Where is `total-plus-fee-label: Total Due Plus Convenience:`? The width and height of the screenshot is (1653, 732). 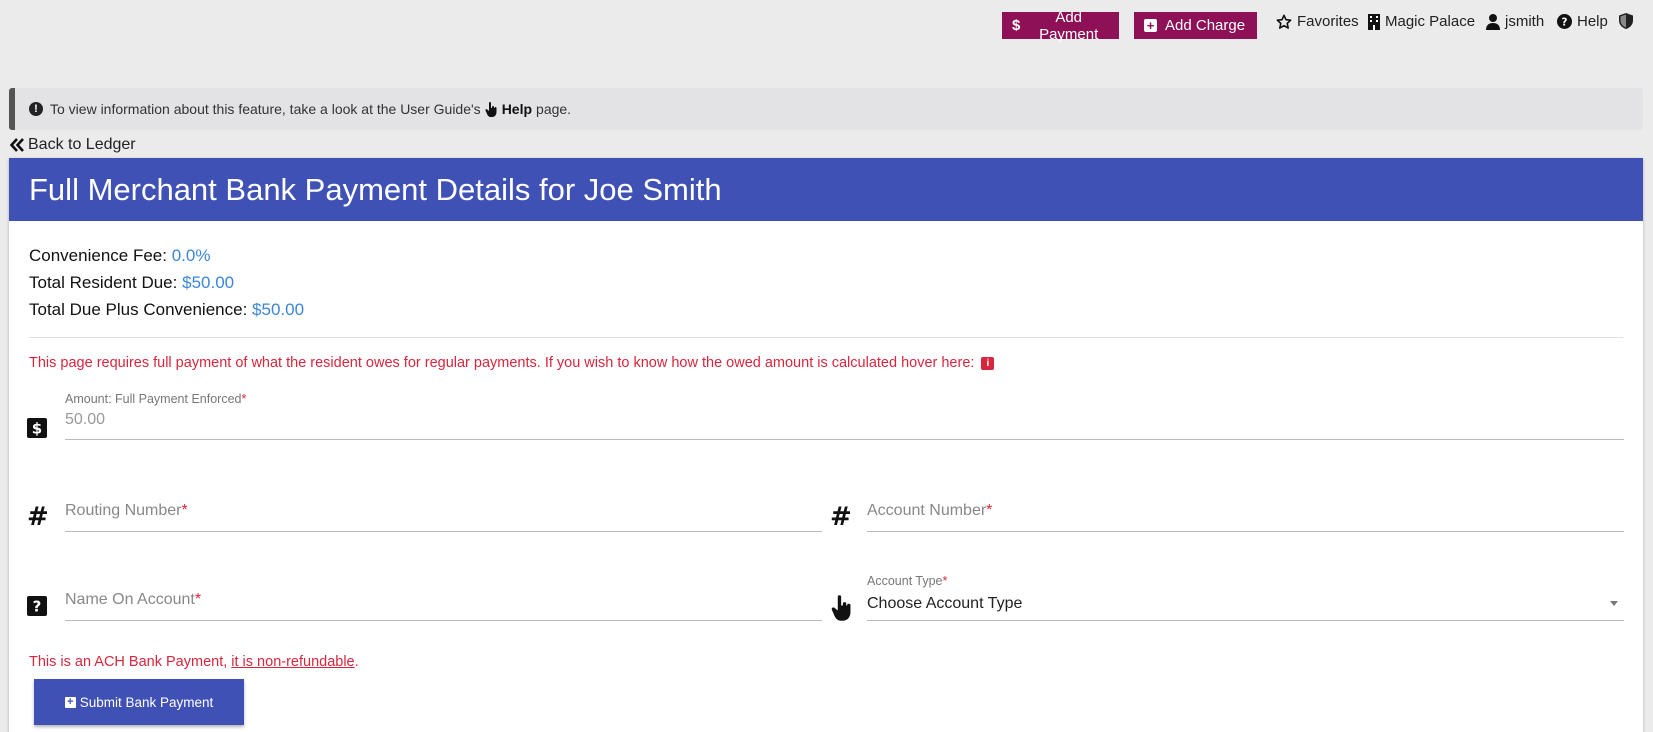 total-plus-fee-label: Total Due Plus Convenience: is located at coordinates (138, 309).